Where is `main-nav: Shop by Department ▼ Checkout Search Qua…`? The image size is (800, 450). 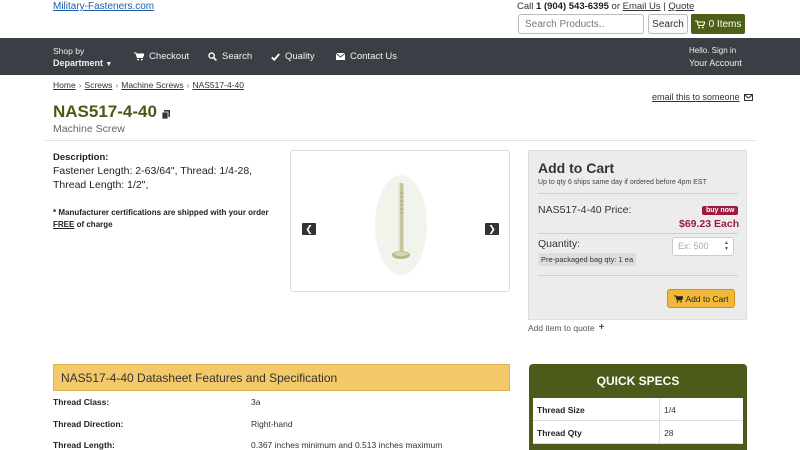 main-nav: Shop by Department ▼ Checkout Search Qua… is located at coordinates (400, 56).